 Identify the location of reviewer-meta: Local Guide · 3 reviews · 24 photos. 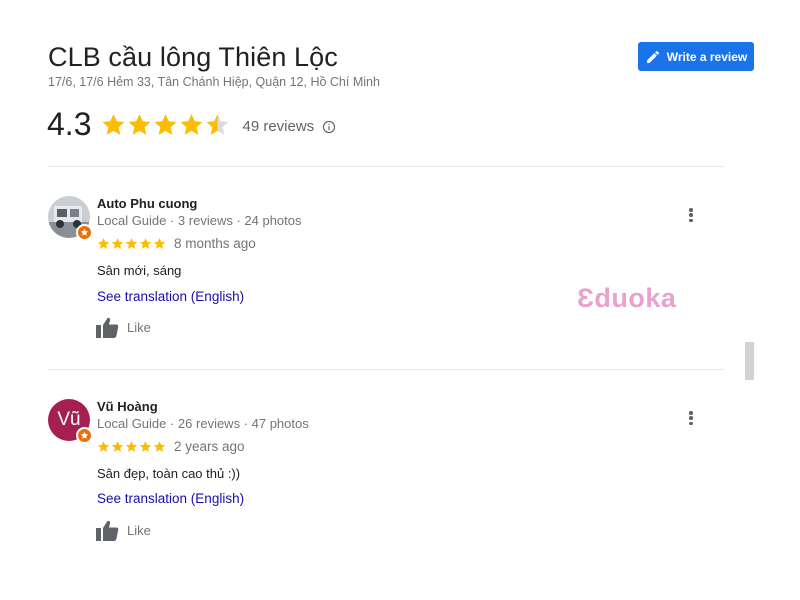
(199, 220).